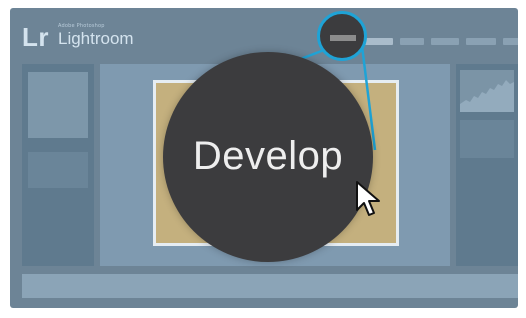 The height and width of the screenshot is (318, 526). I want to click on module-tab-map, so click(412, 41).